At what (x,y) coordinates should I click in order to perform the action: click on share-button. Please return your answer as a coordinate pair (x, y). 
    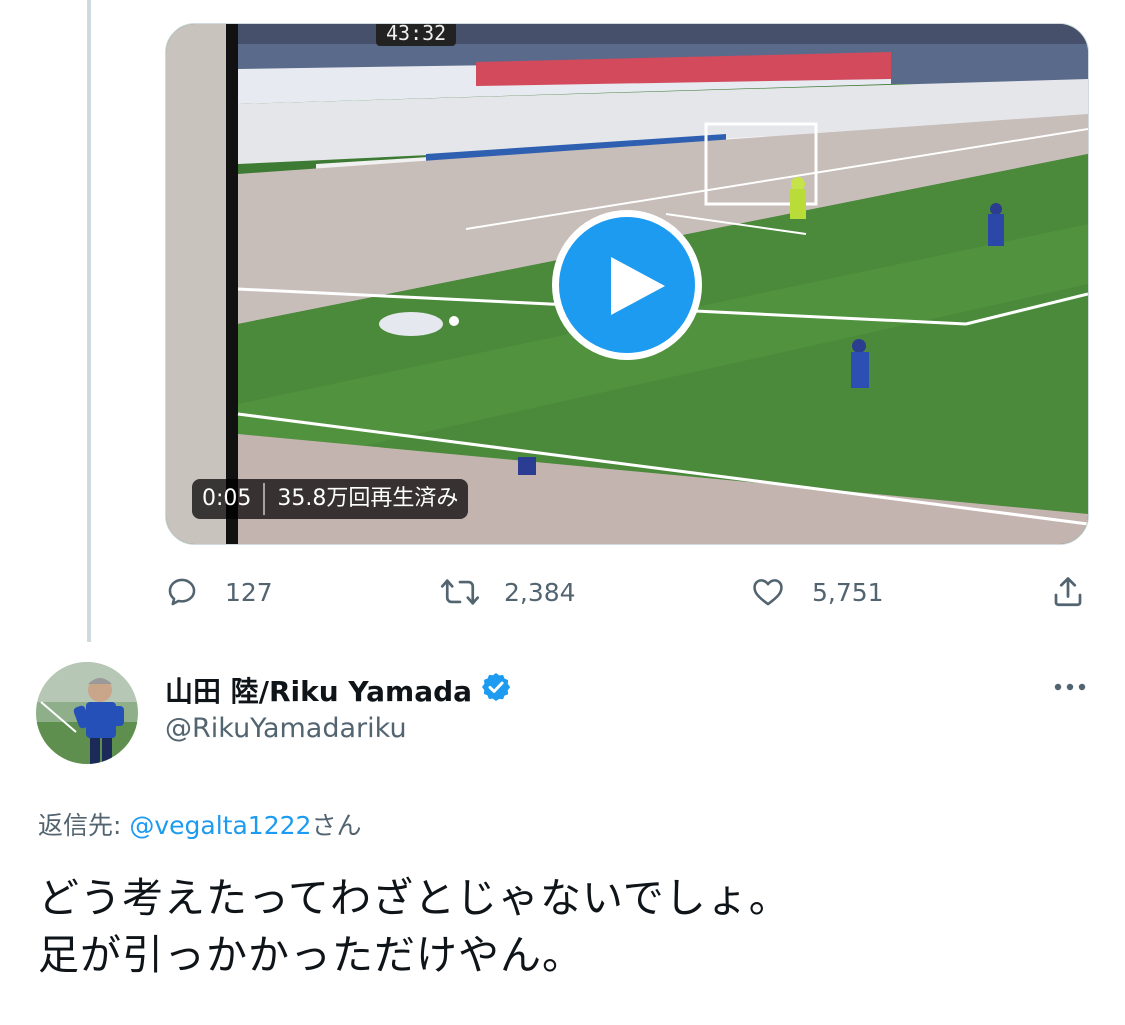
    Looking at the image, I should click on (1068, 592).